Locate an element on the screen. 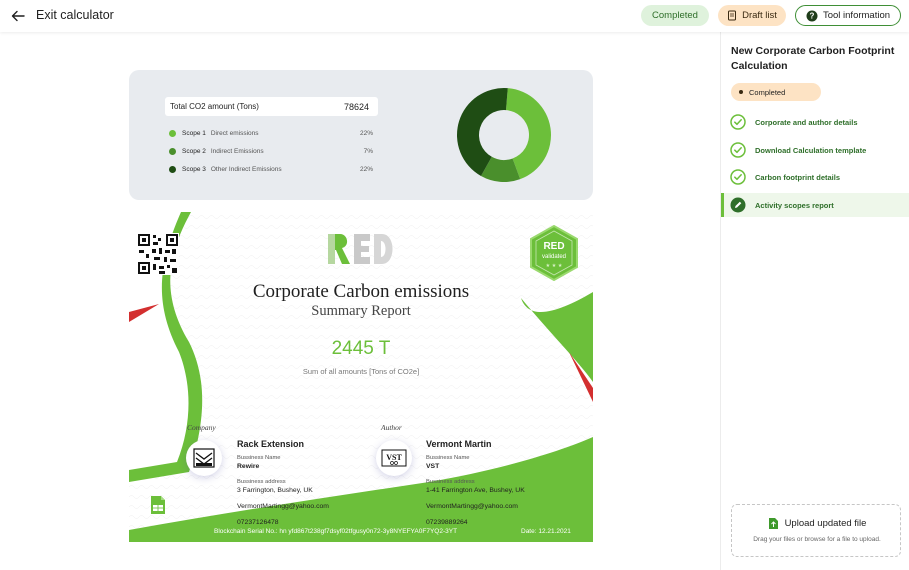  total-amount: 2445 T is located at coordinates (361, 348).